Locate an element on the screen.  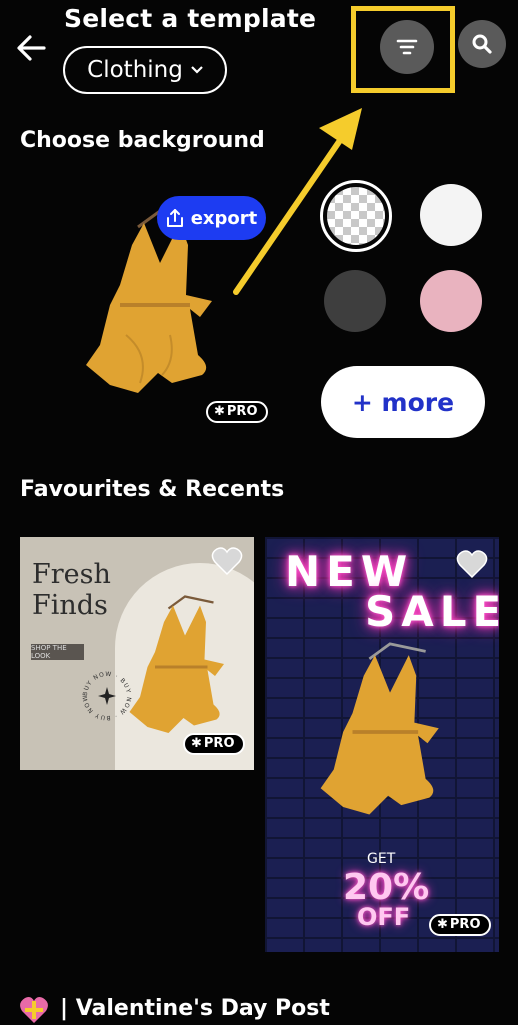
highlight-annotation-box is located at coordinates (403, 49).